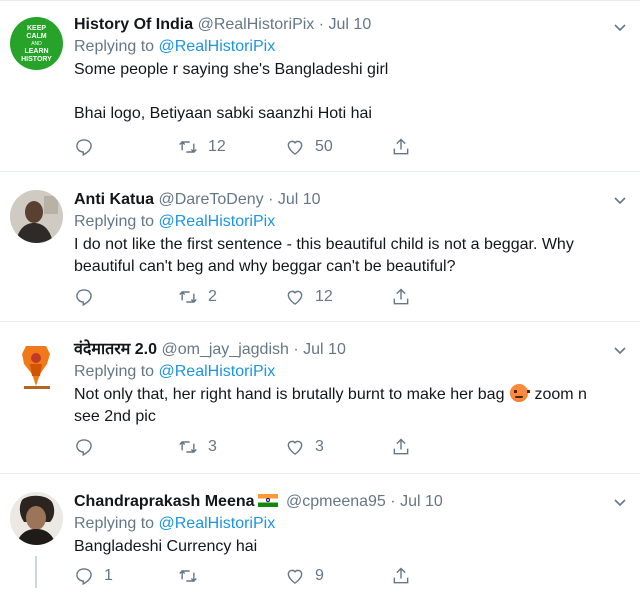 Image resolution: width=640 pixels, height=595 pixels. What do you see at coordinates (36, 572) in the screenshot?
I see `thread-connector` at bounding box center [36, 572].